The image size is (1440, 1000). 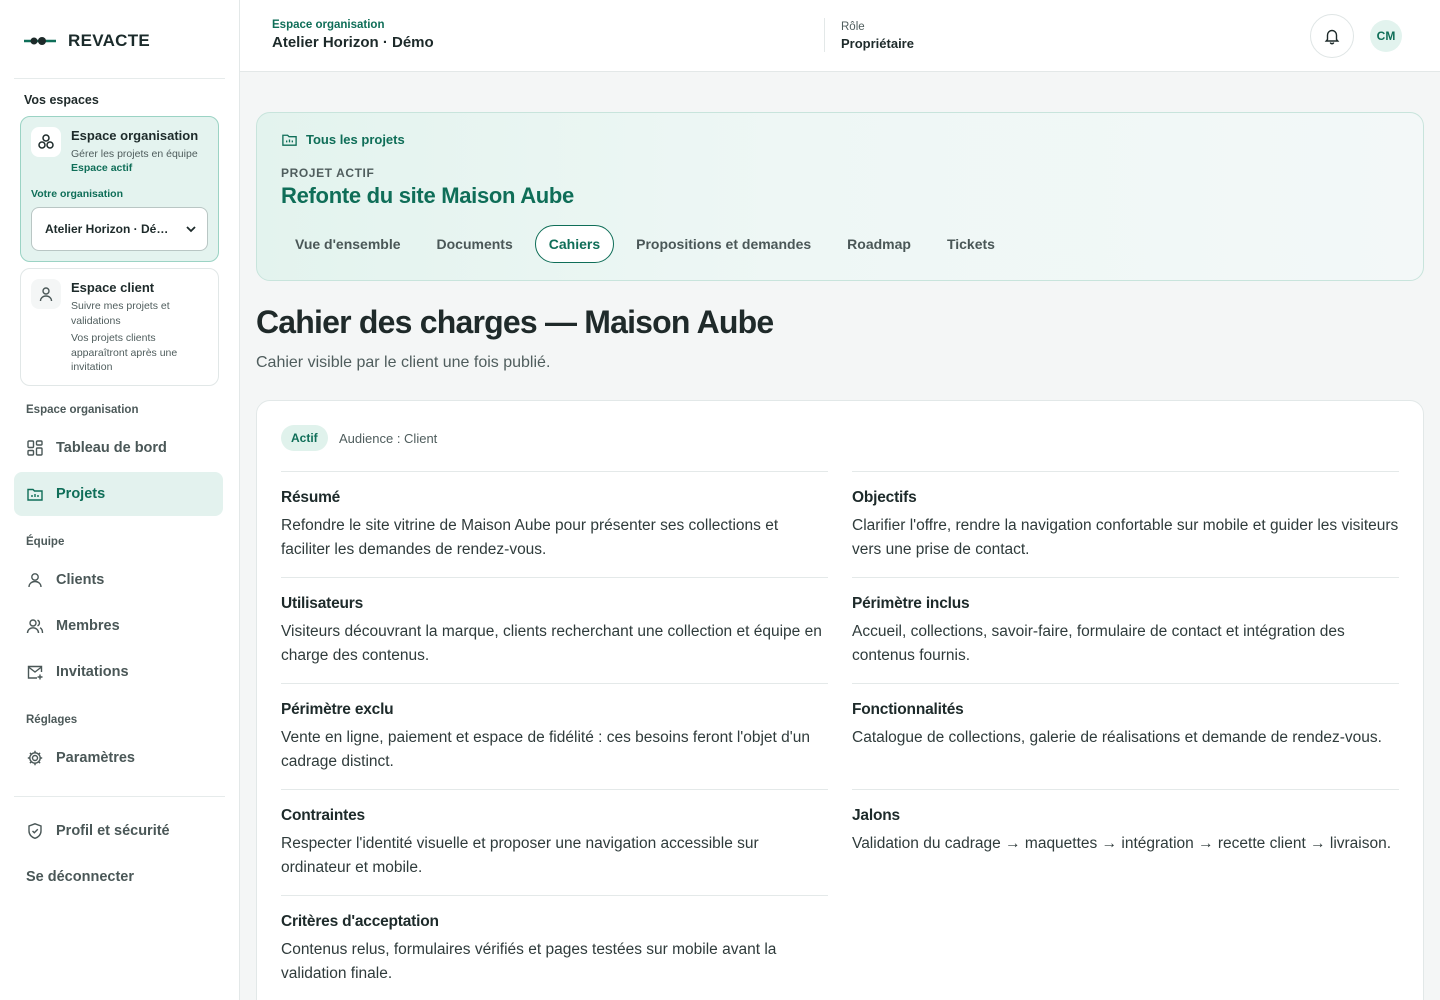 I want to click on project-kicker: PROJET ACTIF, so click(x=328, y=173).